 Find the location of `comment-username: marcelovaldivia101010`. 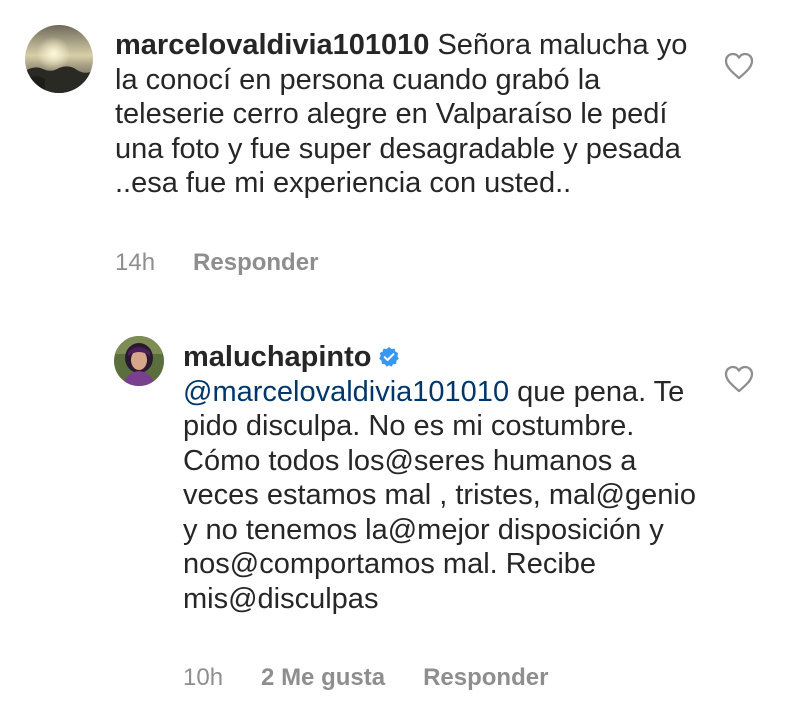

comment-username: marcelovaldivia101010 is located at coordinates (272, 45).